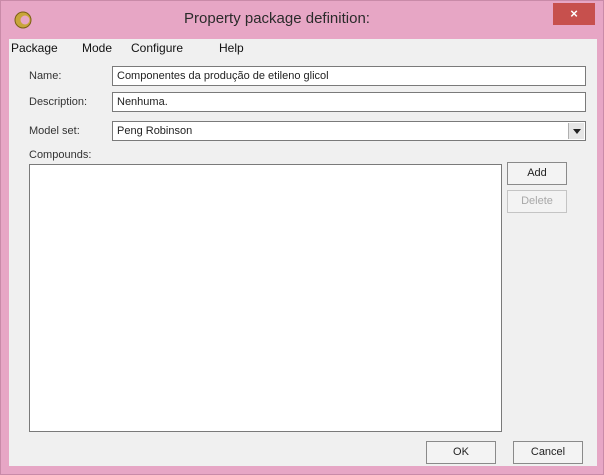 Image resolution: width=604 pixels, height=475 pixels. Describe the element at coordinates (157, 48) in the screenshot. I see `menu-configure: Configure` at that location.